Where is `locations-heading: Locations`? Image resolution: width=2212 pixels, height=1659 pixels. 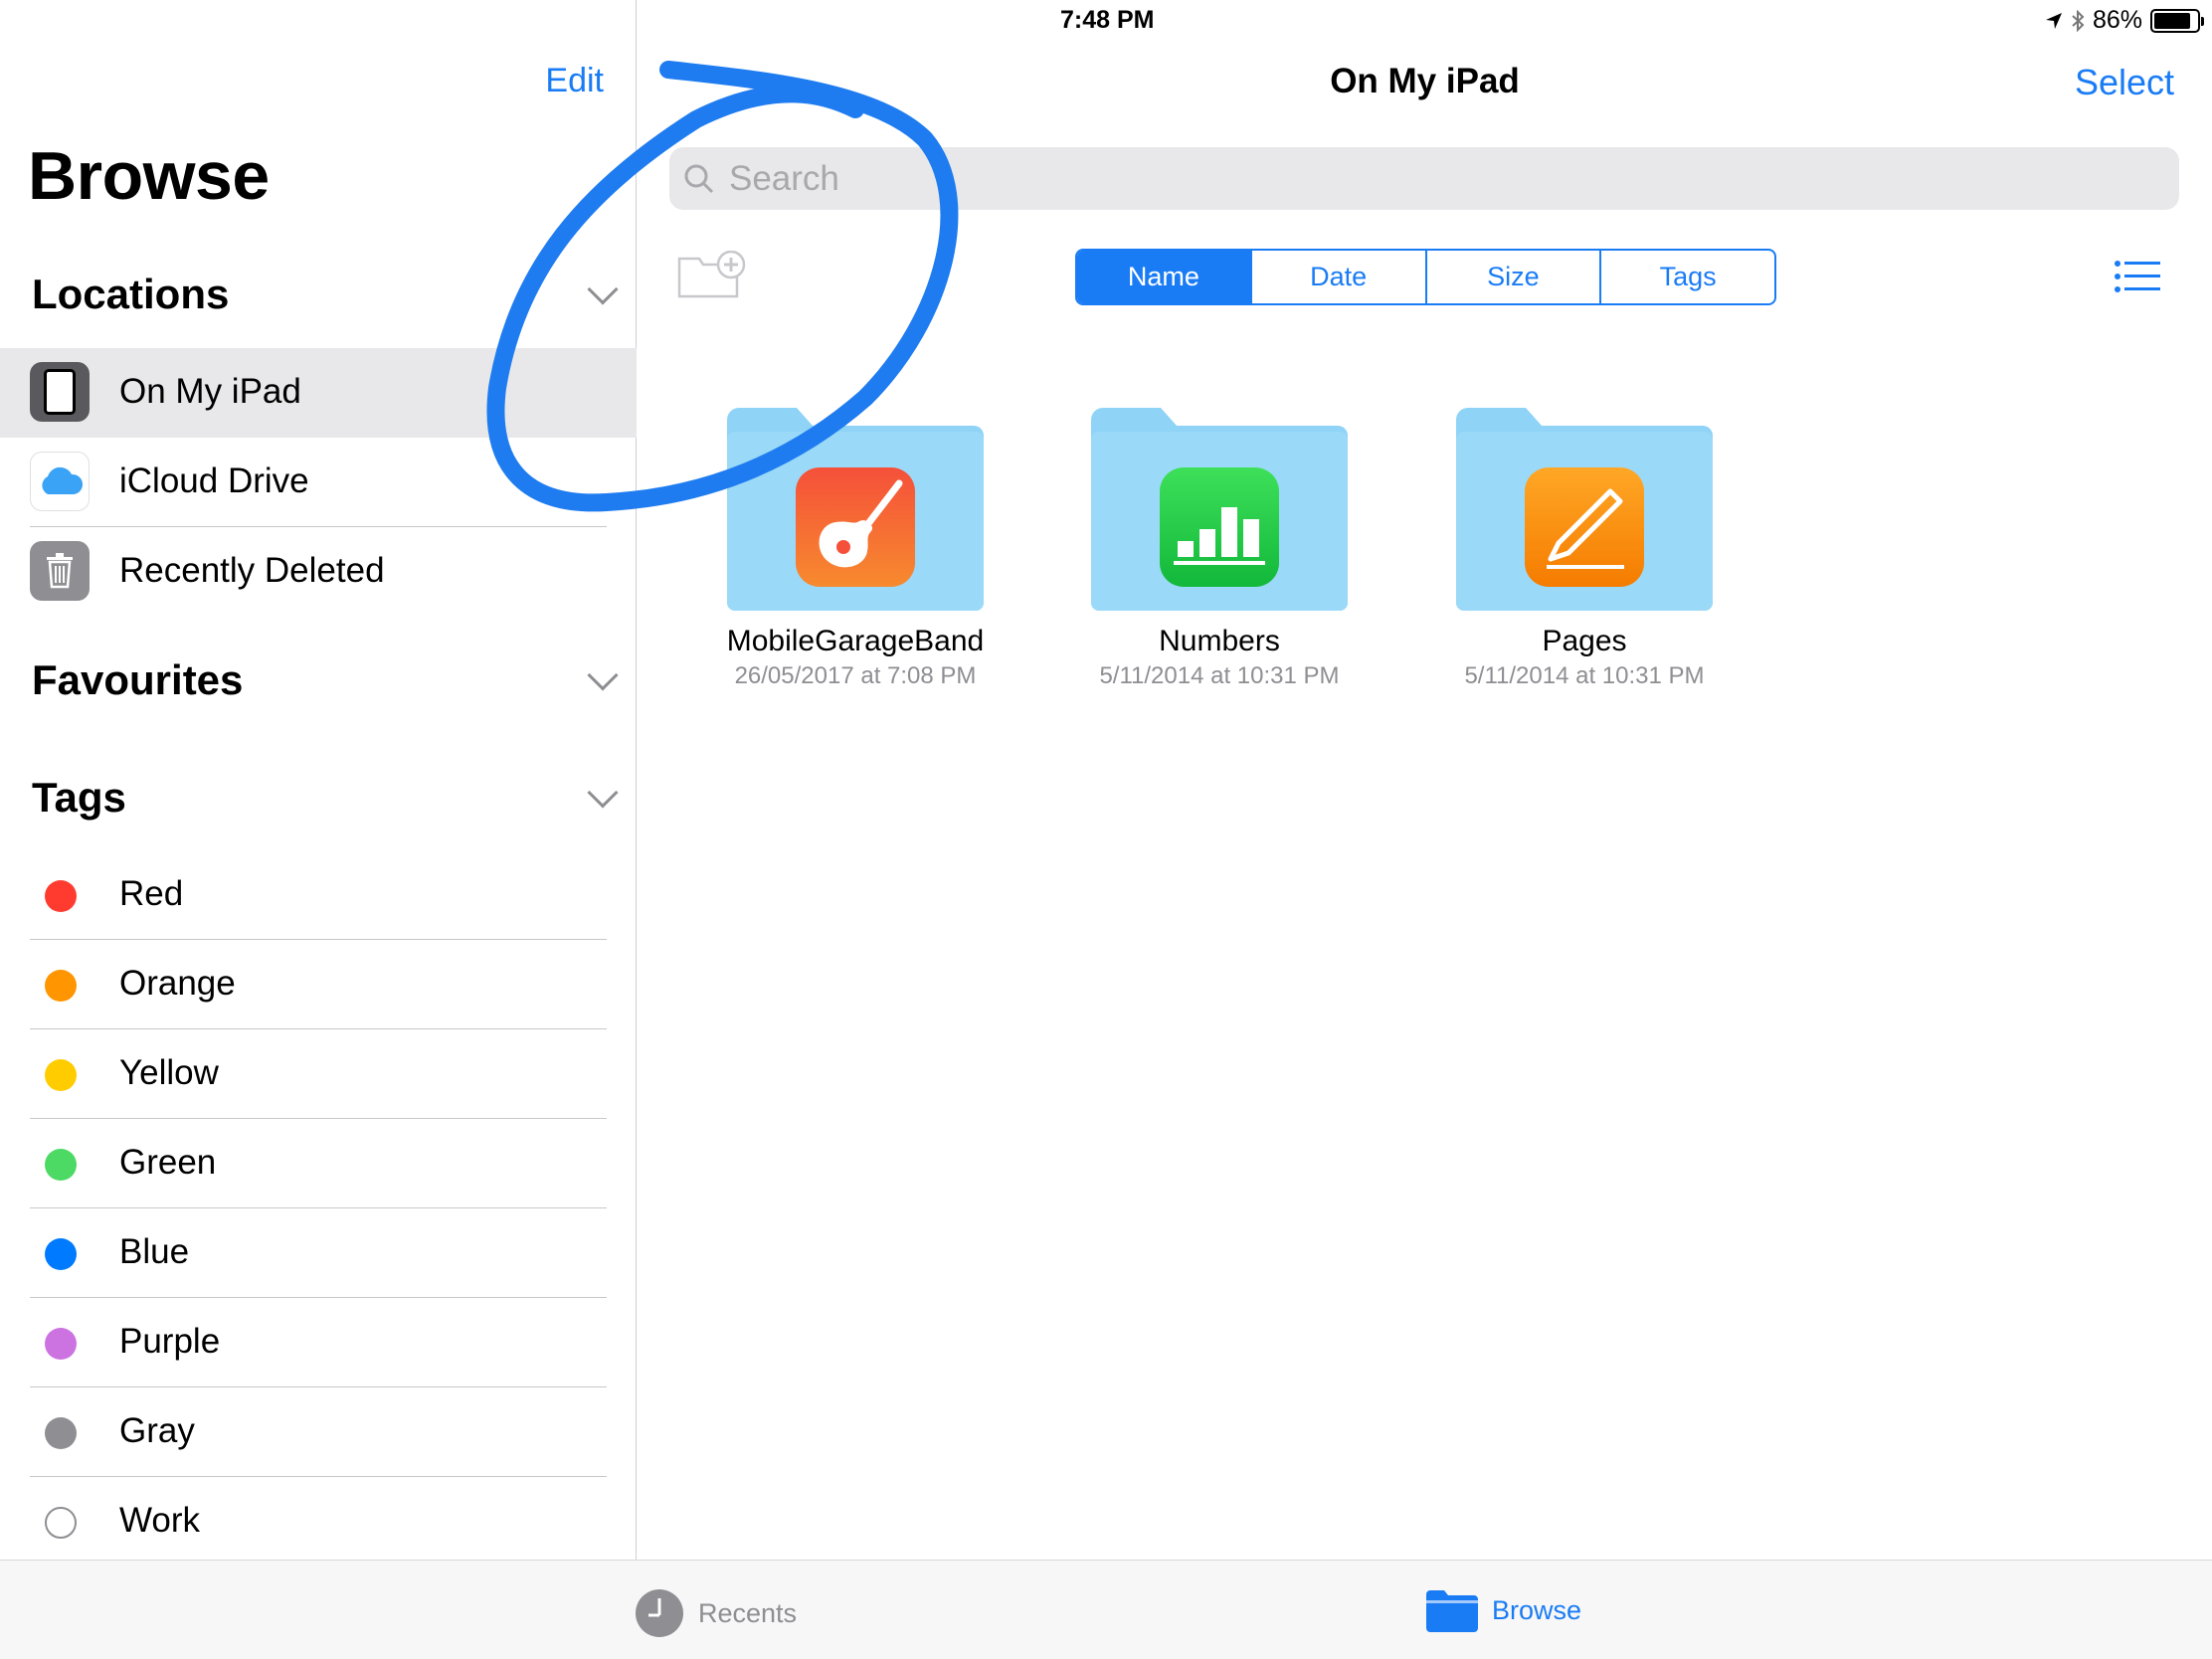 locations-heading: Locations is located at coordinates (130, 294).